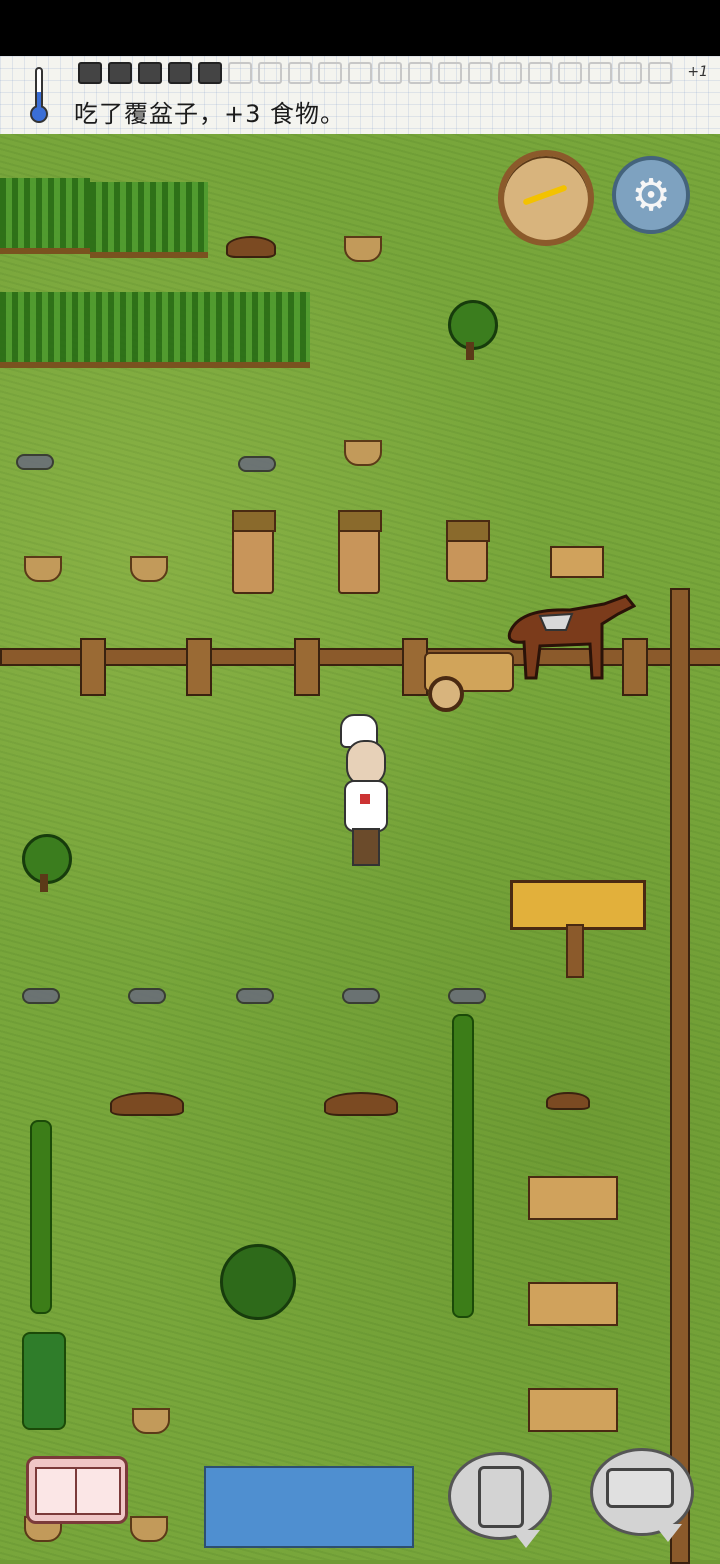 This screenshot has width=720, height=1564. I want to click on status-message: 吃了覆盆子，+3 食物。, so click(210, 114).